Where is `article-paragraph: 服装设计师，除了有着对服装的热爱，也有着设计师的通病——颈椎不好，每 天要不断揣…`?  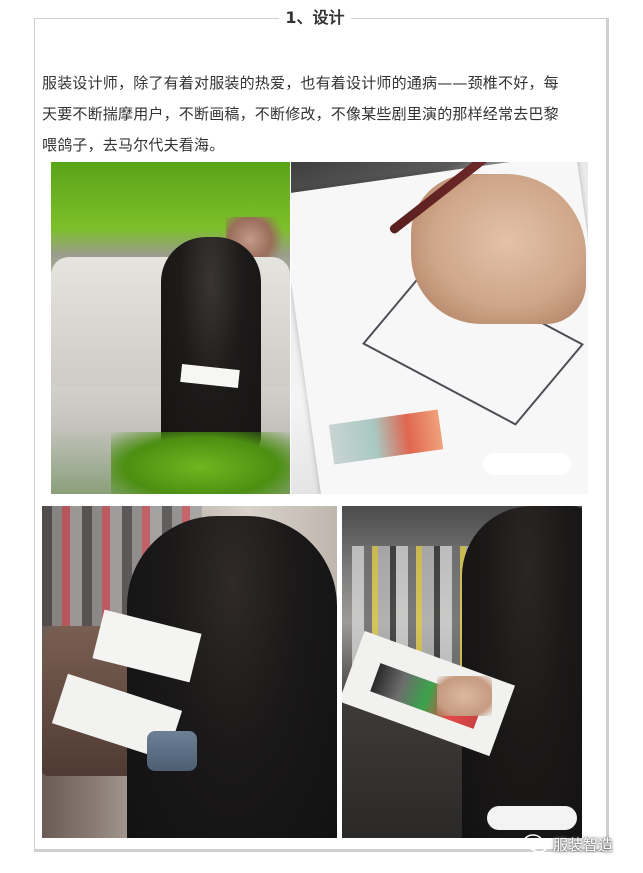
article-paragraph: 服装设计师，除了有着对服装的热爱，也有着设计师的通病——颈椎不好，每 天要不断揣… is located at coordinates (320, 114).